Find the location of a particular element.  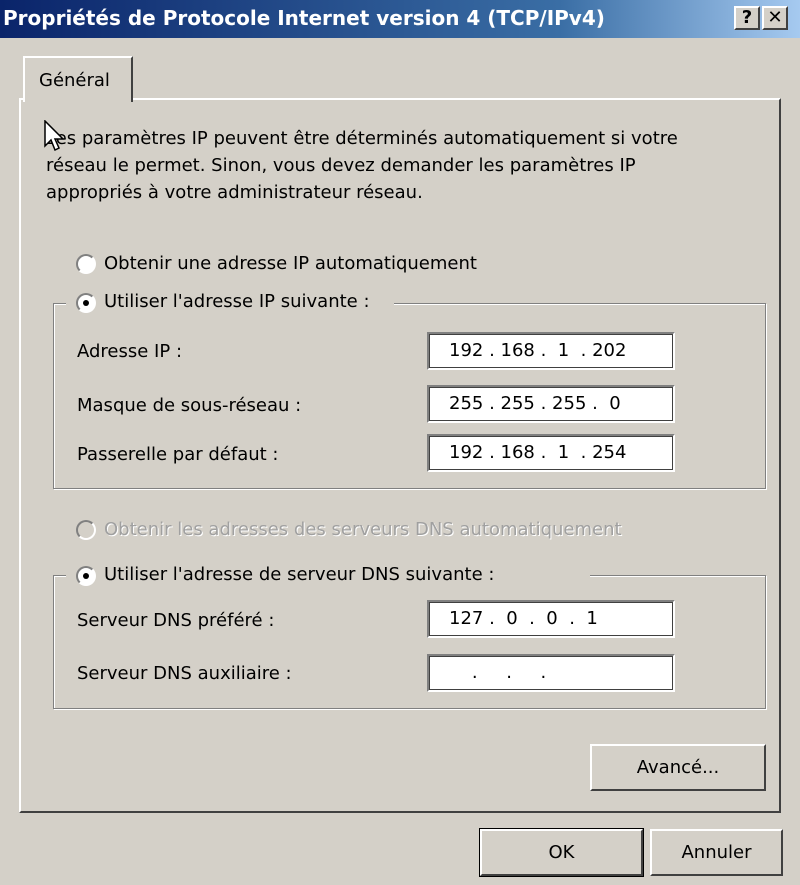

dns-manual-radio is located at coordinates (86, 576).